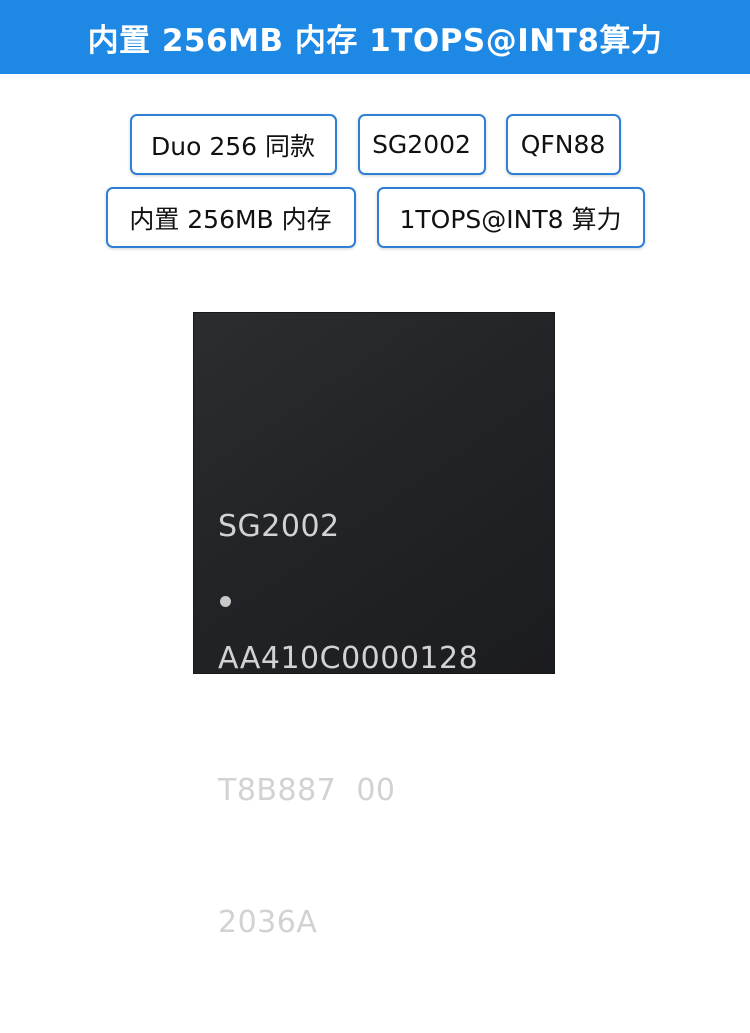  I want to click on chip-marking-serial: AA410C0000128, so click(348, 658).